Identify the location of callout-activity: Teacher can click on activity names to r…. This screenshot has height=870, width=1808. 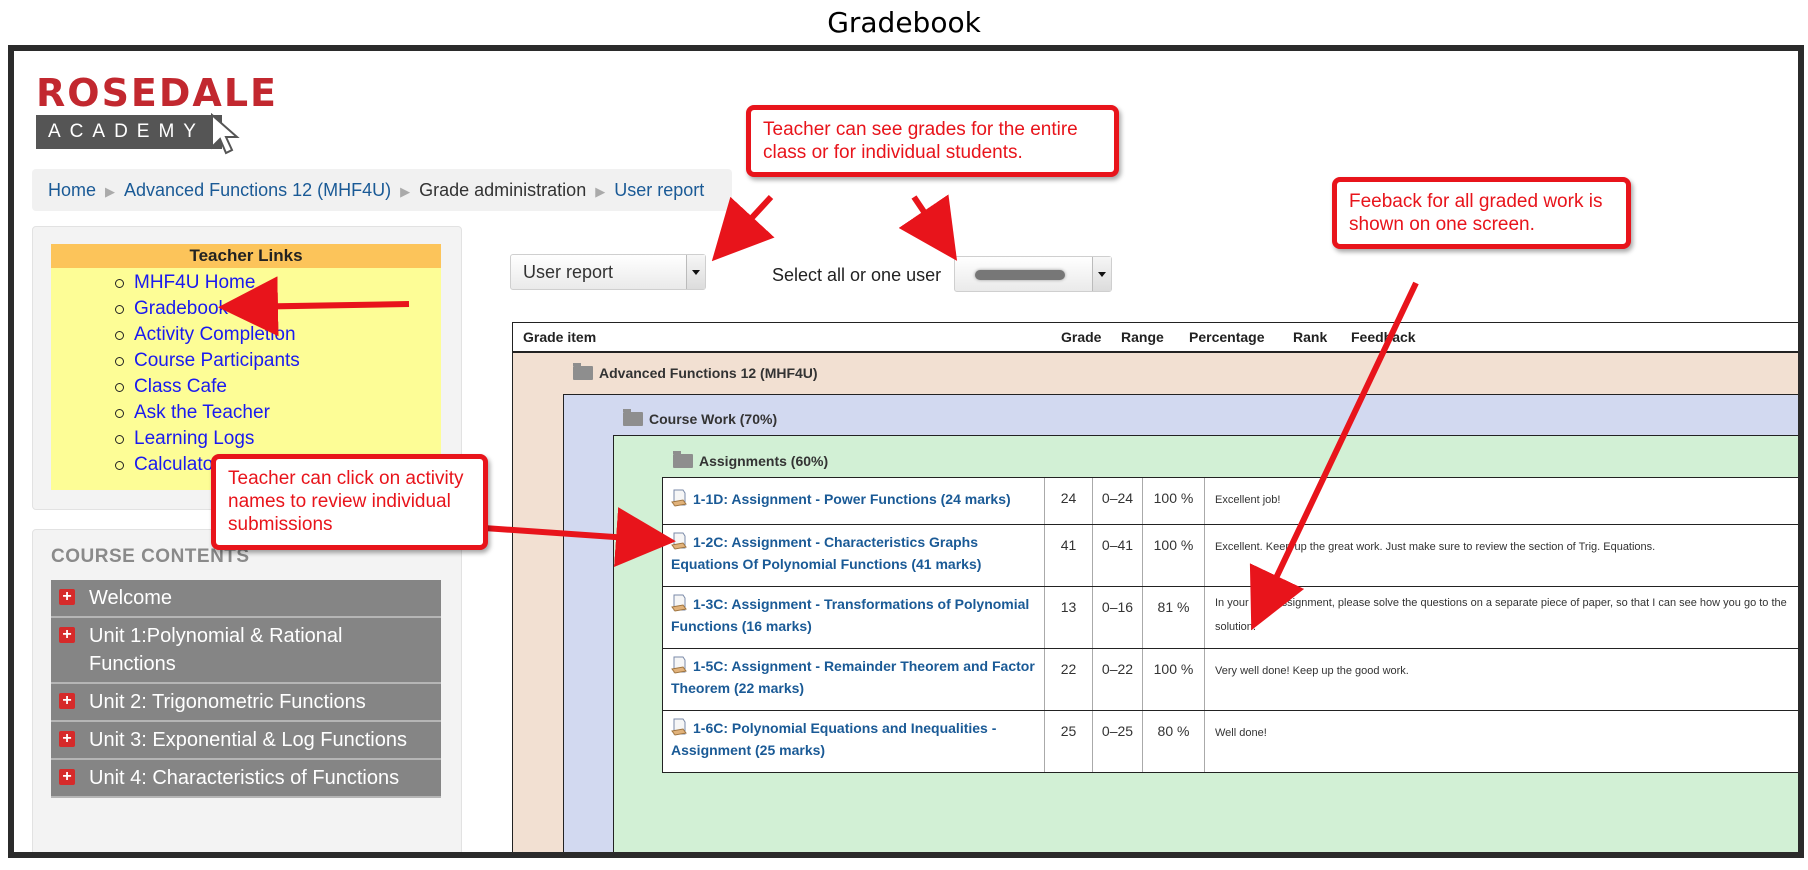
(349, 502).